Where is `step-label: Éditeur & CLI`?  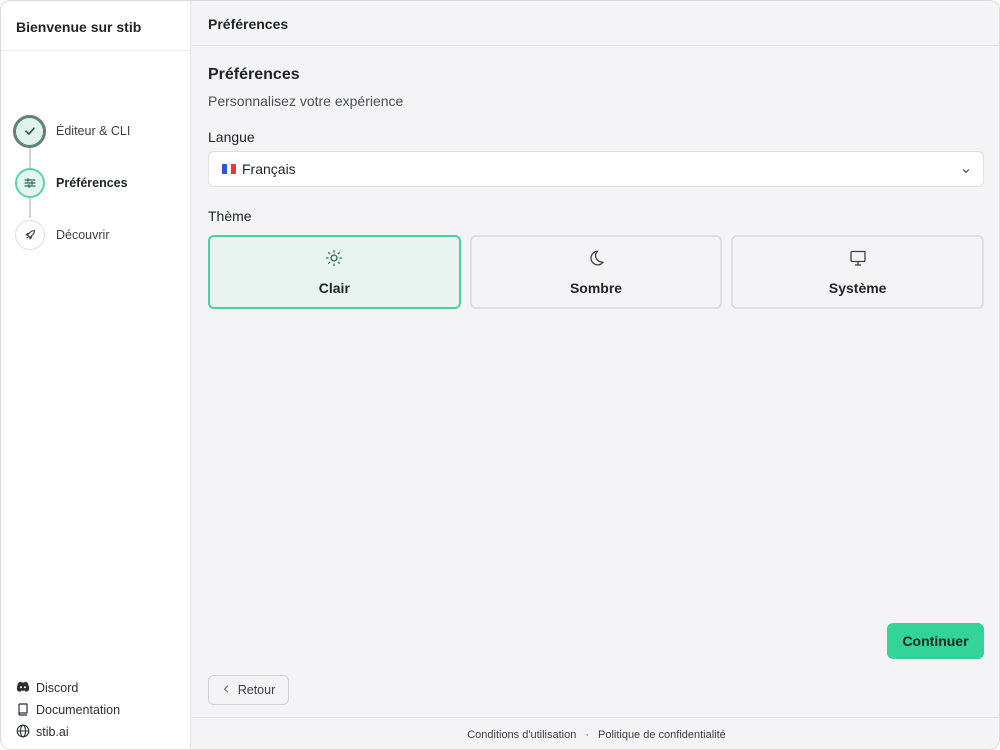 step-label: Éditeur & CLI is located at coordinates (93, 131).